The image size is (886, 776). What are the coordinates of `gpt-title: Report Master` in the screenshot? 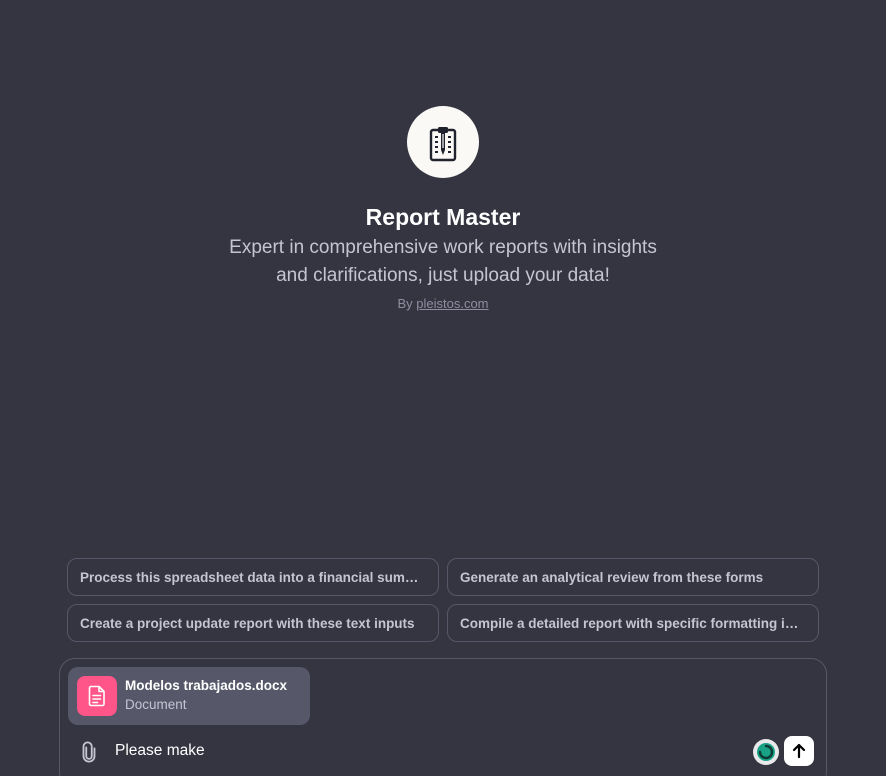 It's located at (443, 217).